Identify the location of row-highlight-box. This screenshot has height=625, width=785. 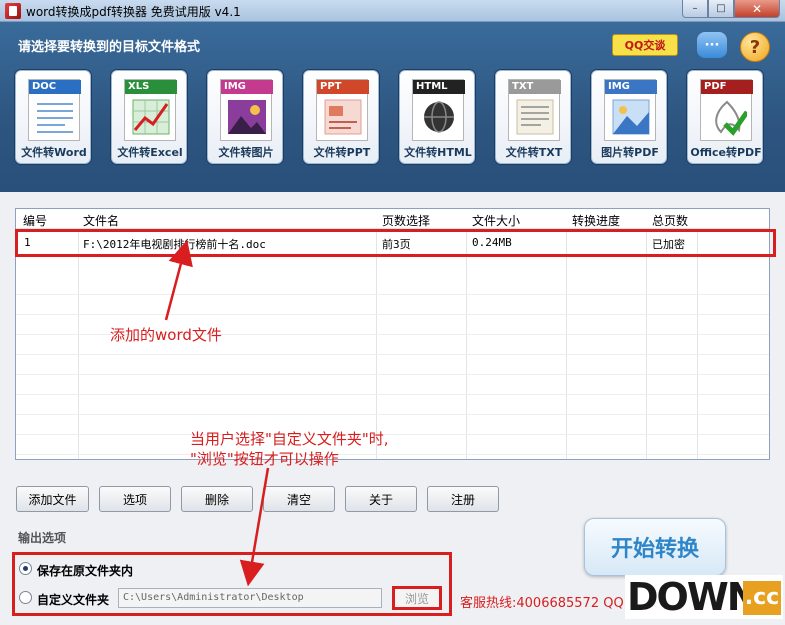
(395, 243).